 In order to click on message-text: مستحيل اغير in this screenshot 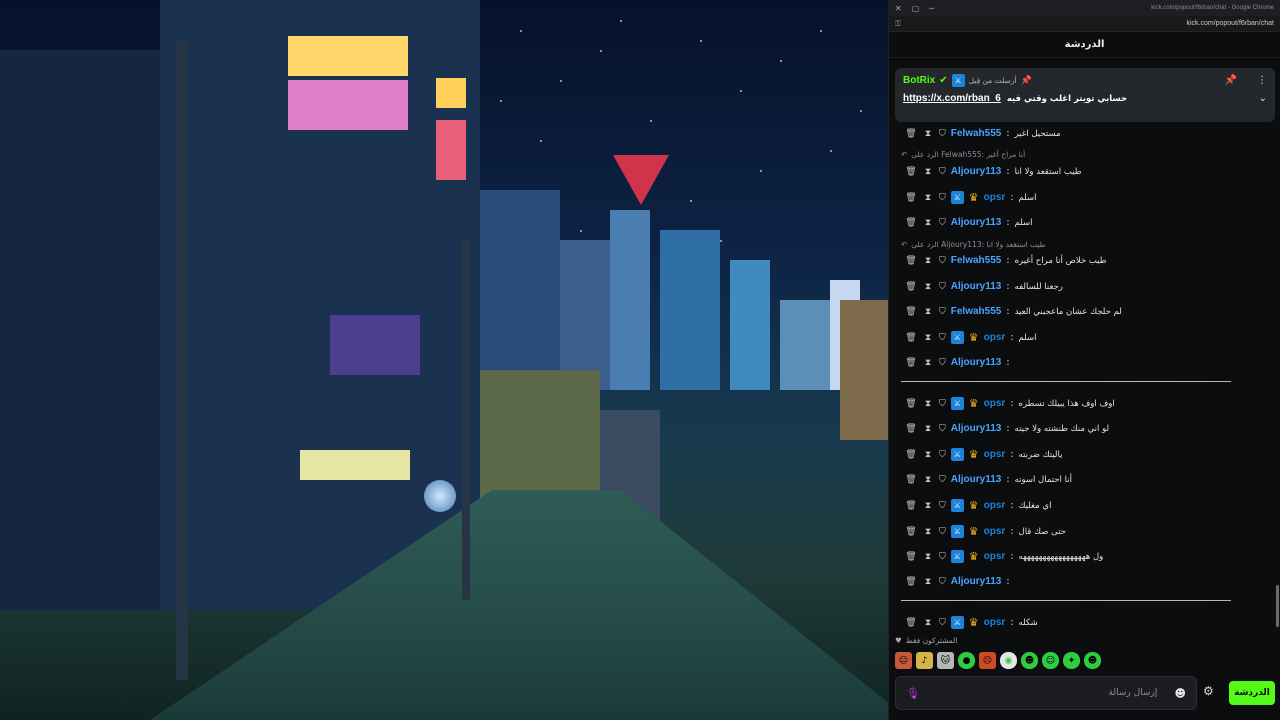, I will do `click(1037, 133)`.